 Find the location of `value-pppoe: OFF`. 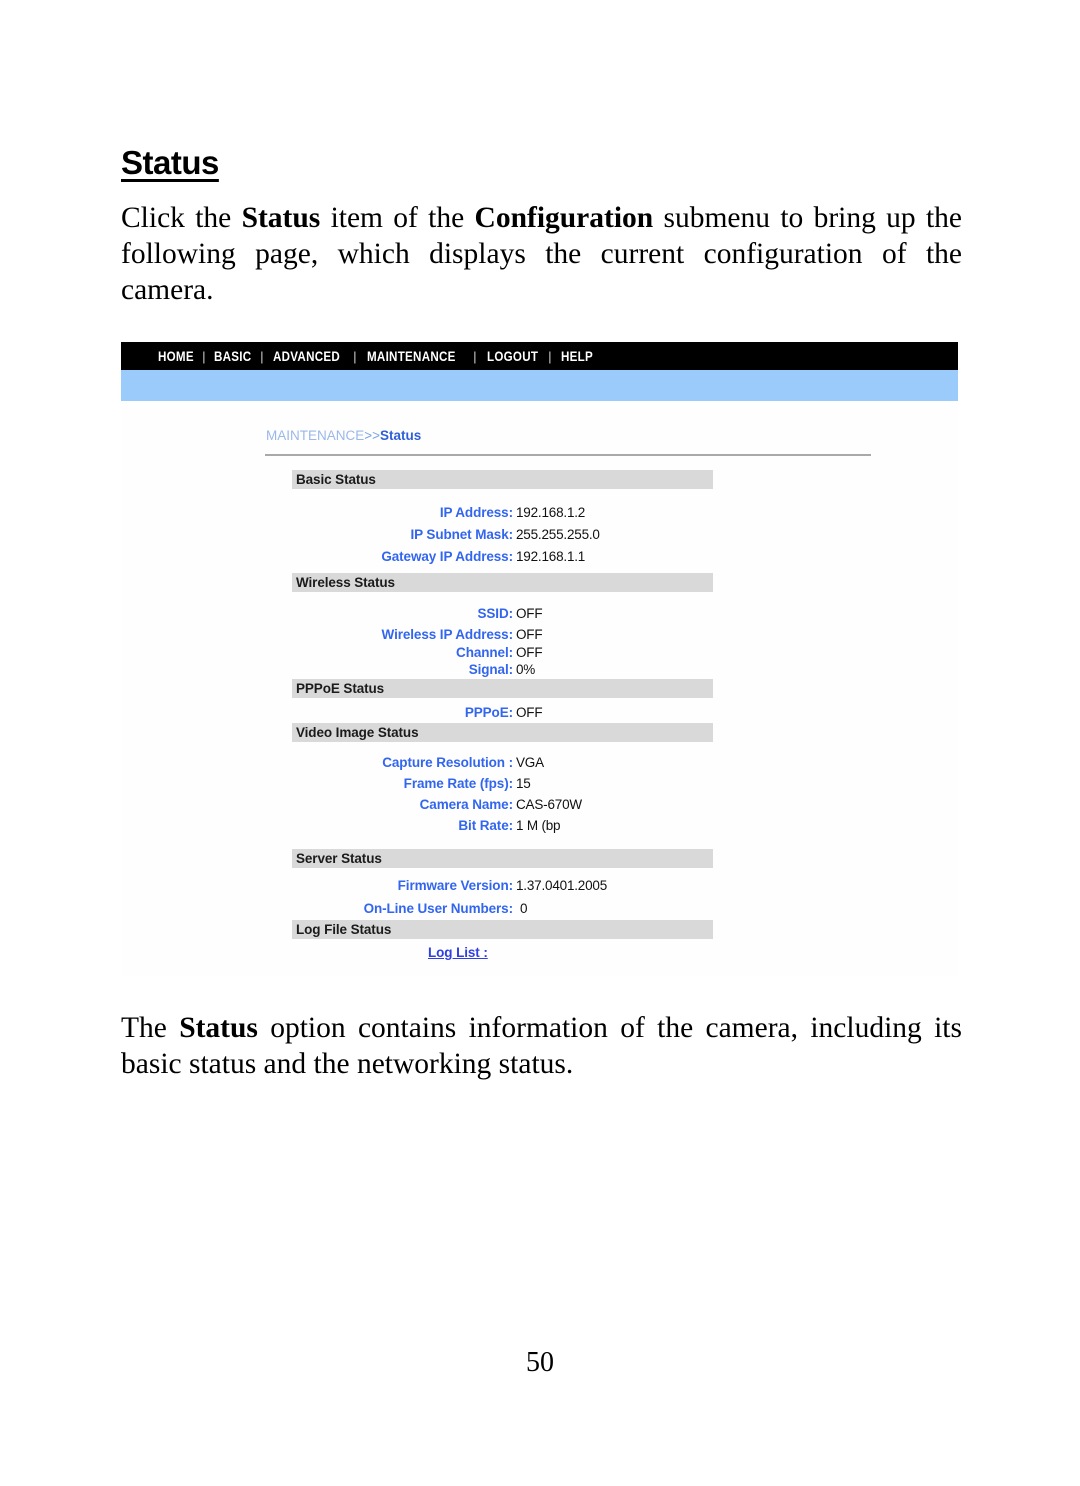

value-pppoe: OFF is located at coordinates (529, 712).